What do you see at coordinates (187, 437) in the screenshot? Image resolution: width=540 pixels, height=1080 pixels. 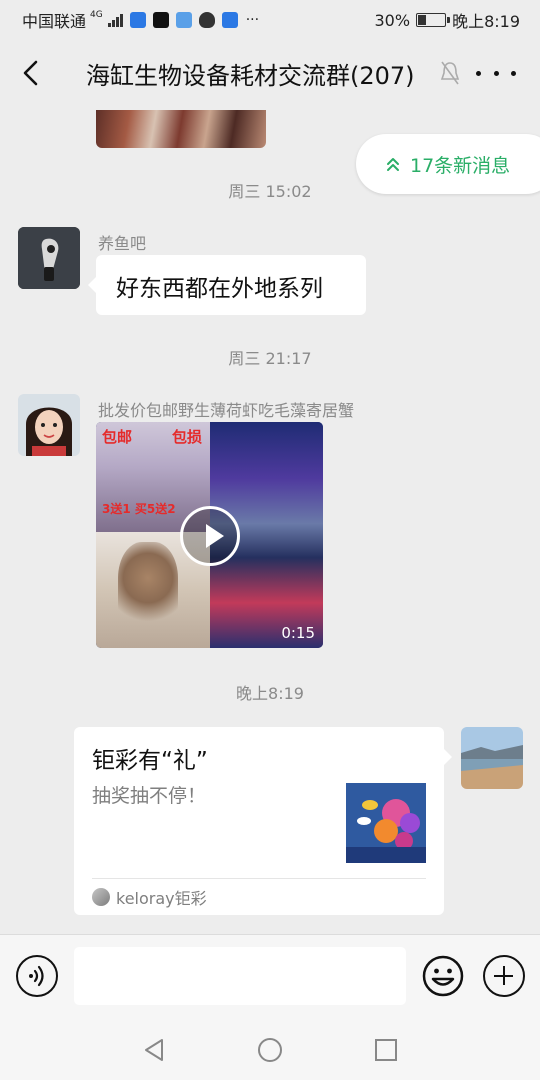 I see `video-overlay-text: 包损` at bounding box center [187, 437].